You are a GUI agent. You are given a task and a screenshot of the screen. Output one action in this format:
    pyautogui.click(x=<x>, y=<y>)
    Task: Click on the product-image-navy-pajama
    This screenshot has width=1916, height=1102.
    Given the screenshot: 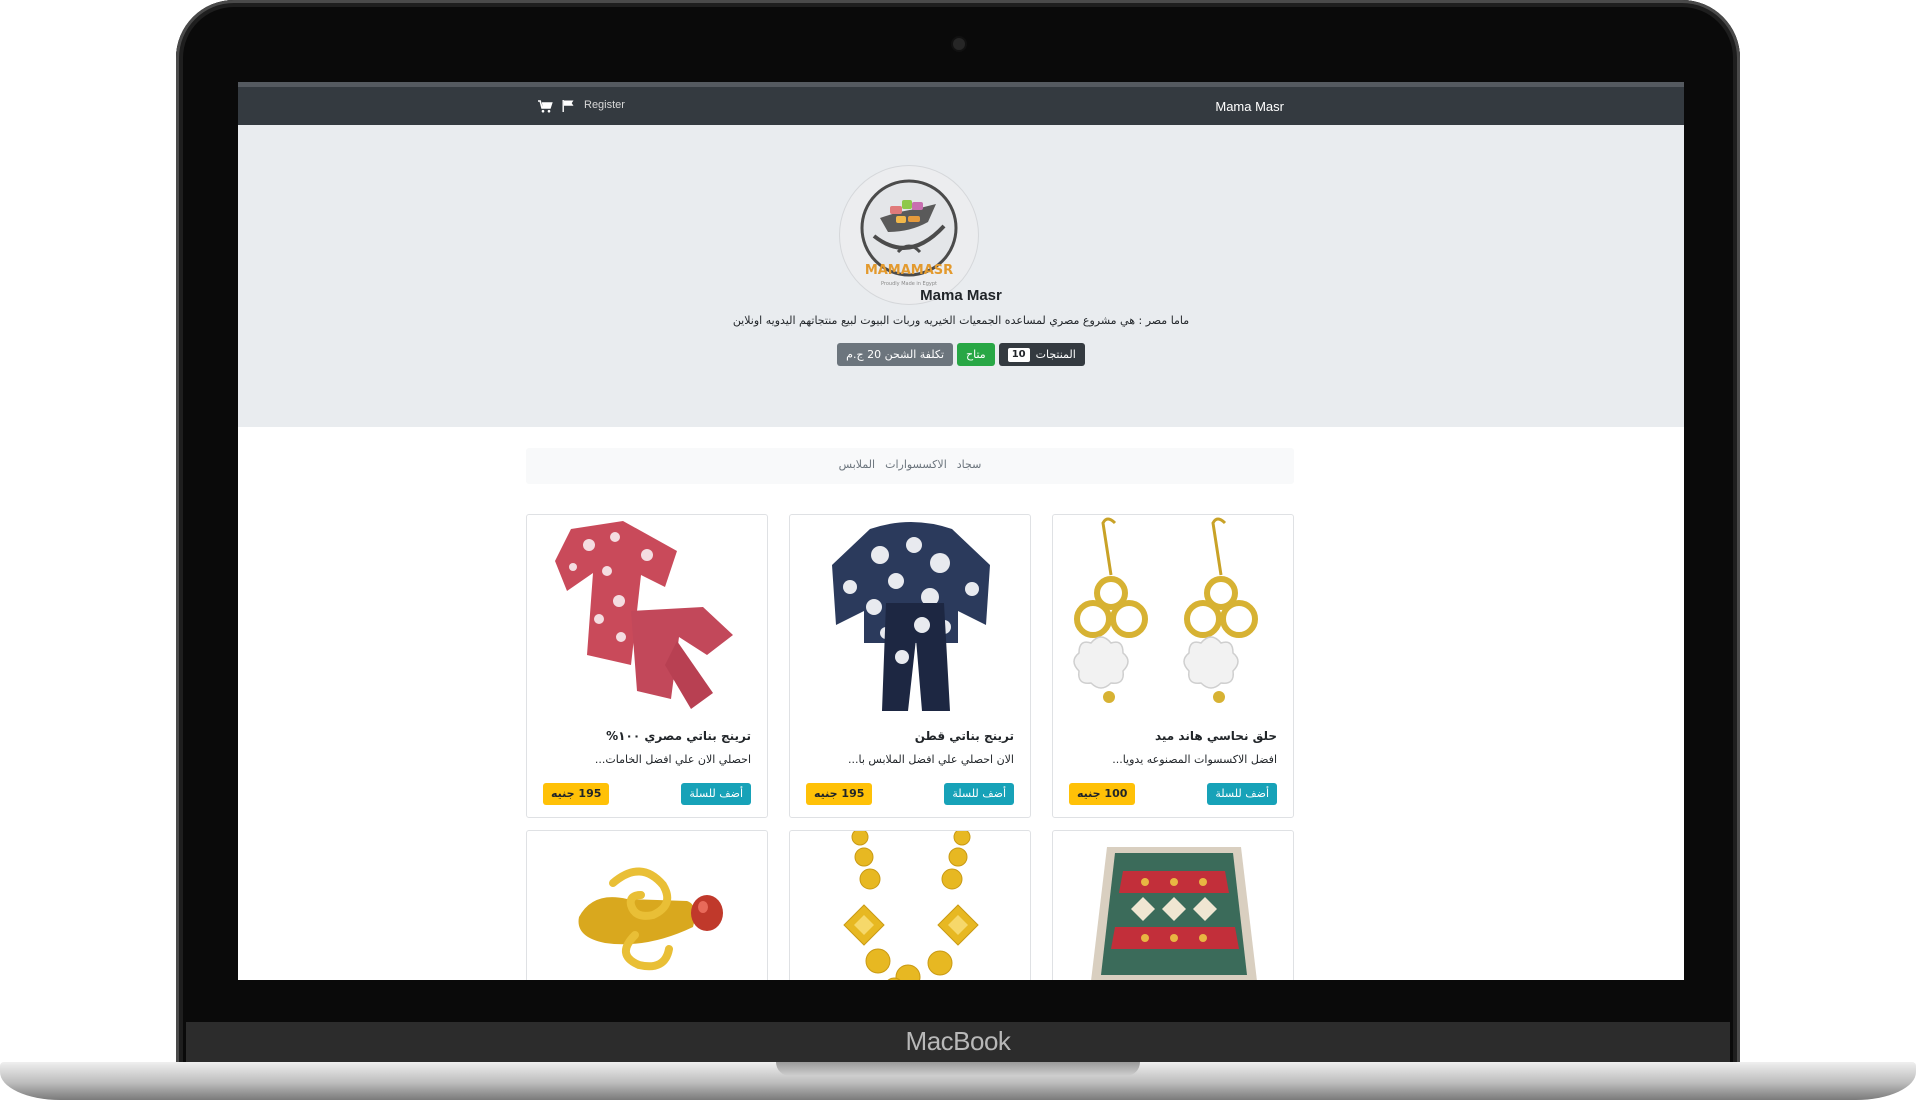 What is the action you would take?
    pyautogui.click(x=911, y=616)
    